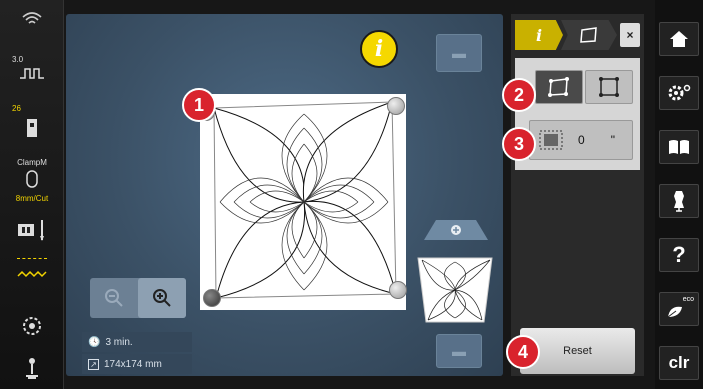 The height and width of the screenshot is (389, 703). Describe the element at coordinates (679, 363) in the screenshot. I see `clr-button: clr` at that location.